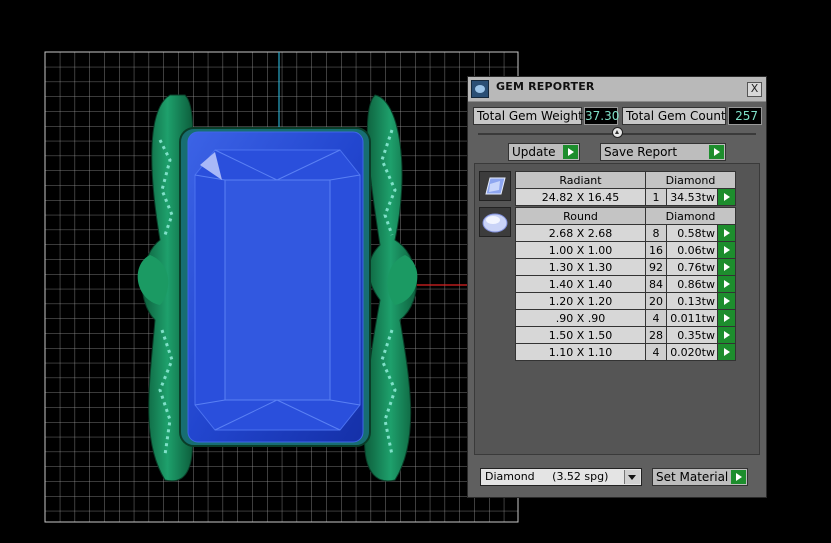  Describe the element at coordinates (692, 335) in the screenshot. I see `gem-weight: 0.35tw` at that location.